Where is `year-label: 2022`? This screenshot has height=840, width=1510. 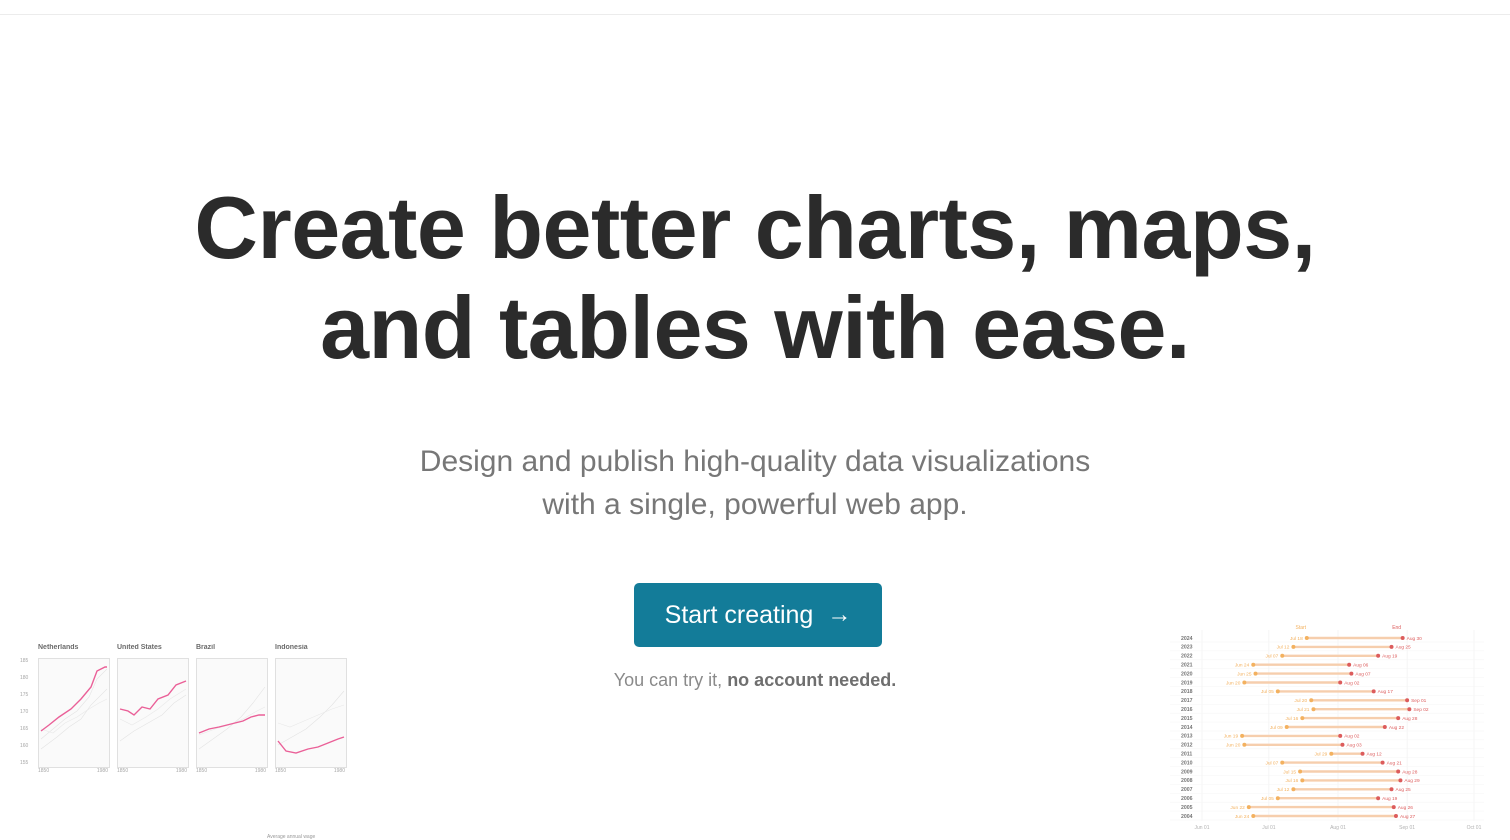 year-label: 2022 is located at coordinates (1187, 657).